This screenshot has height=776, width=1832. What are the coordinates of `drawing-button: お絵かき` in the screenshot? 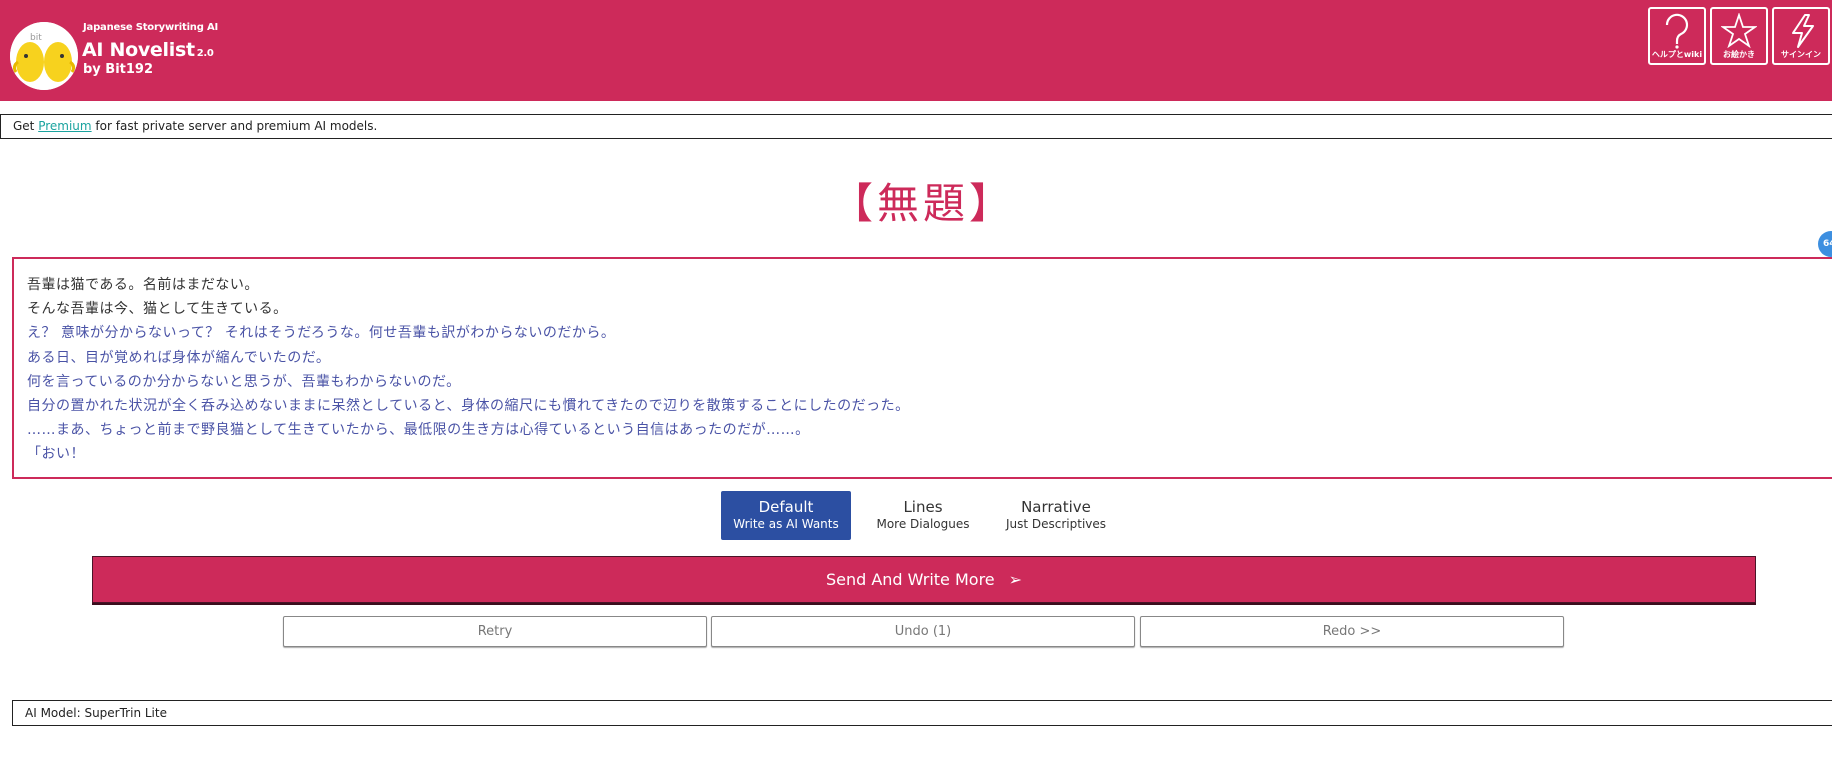 It's located at (1739, 36).